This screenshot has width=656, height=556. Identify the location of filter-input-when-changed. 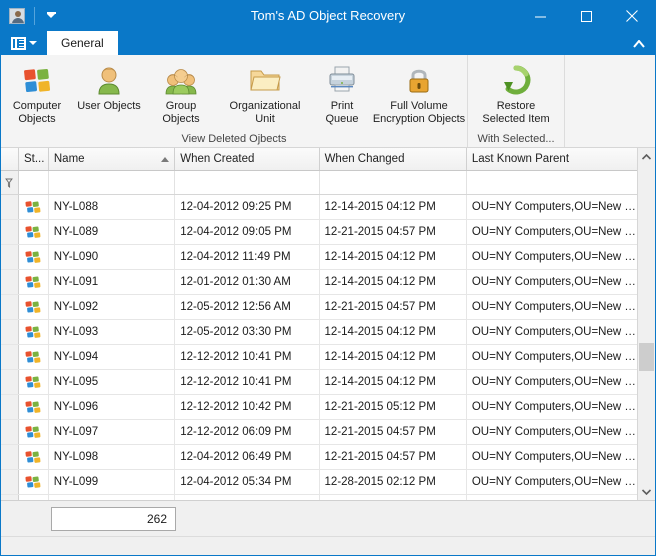
(393, 182).